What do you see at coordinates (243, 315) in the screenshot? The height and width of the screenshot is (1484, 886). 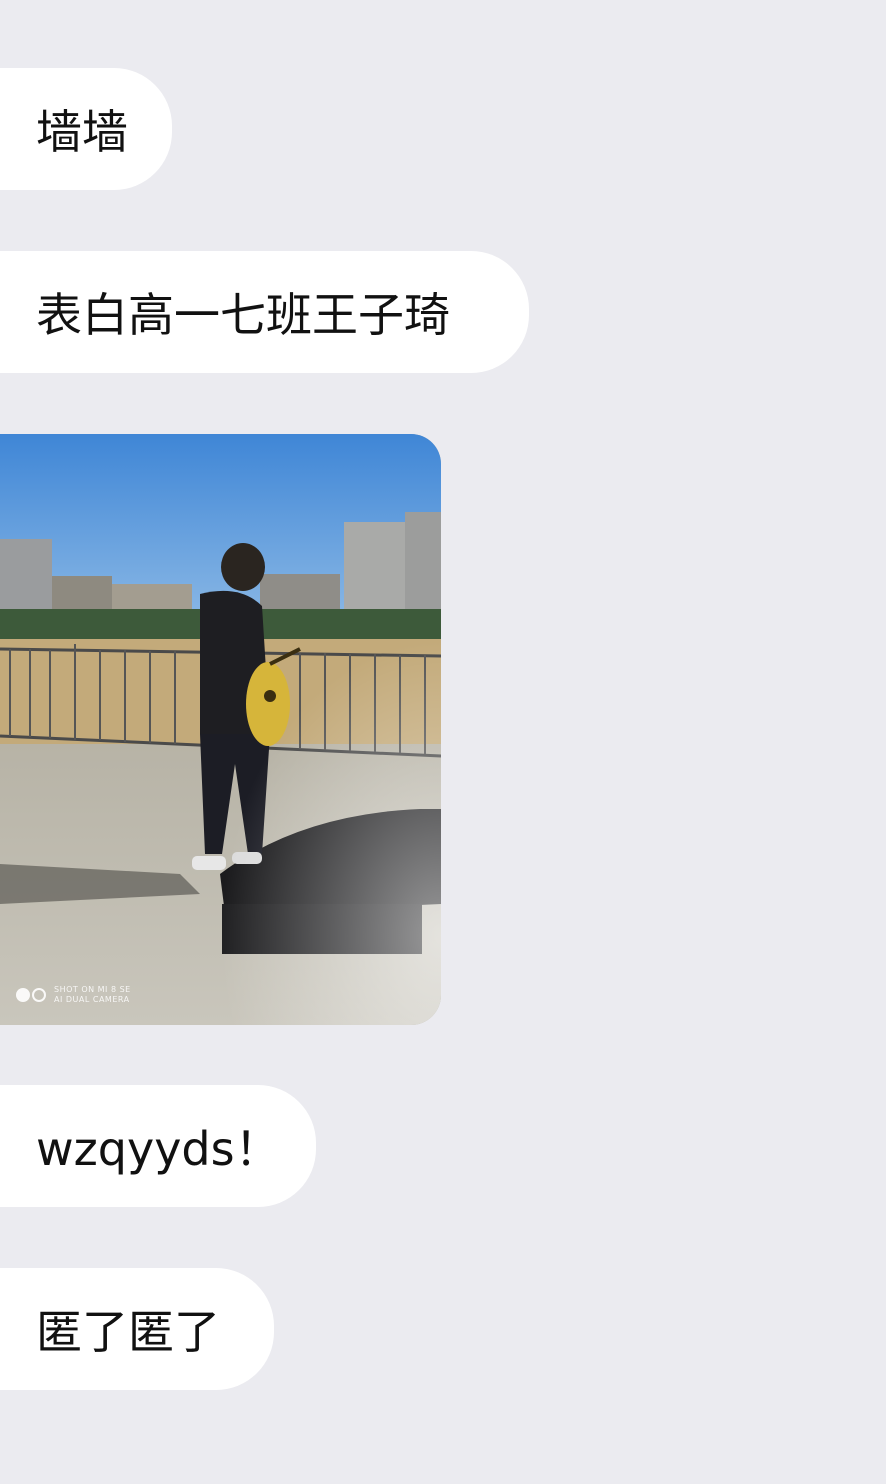 I see `message-text: 表白高一七班王子琦` at bounding box center [243, 315].